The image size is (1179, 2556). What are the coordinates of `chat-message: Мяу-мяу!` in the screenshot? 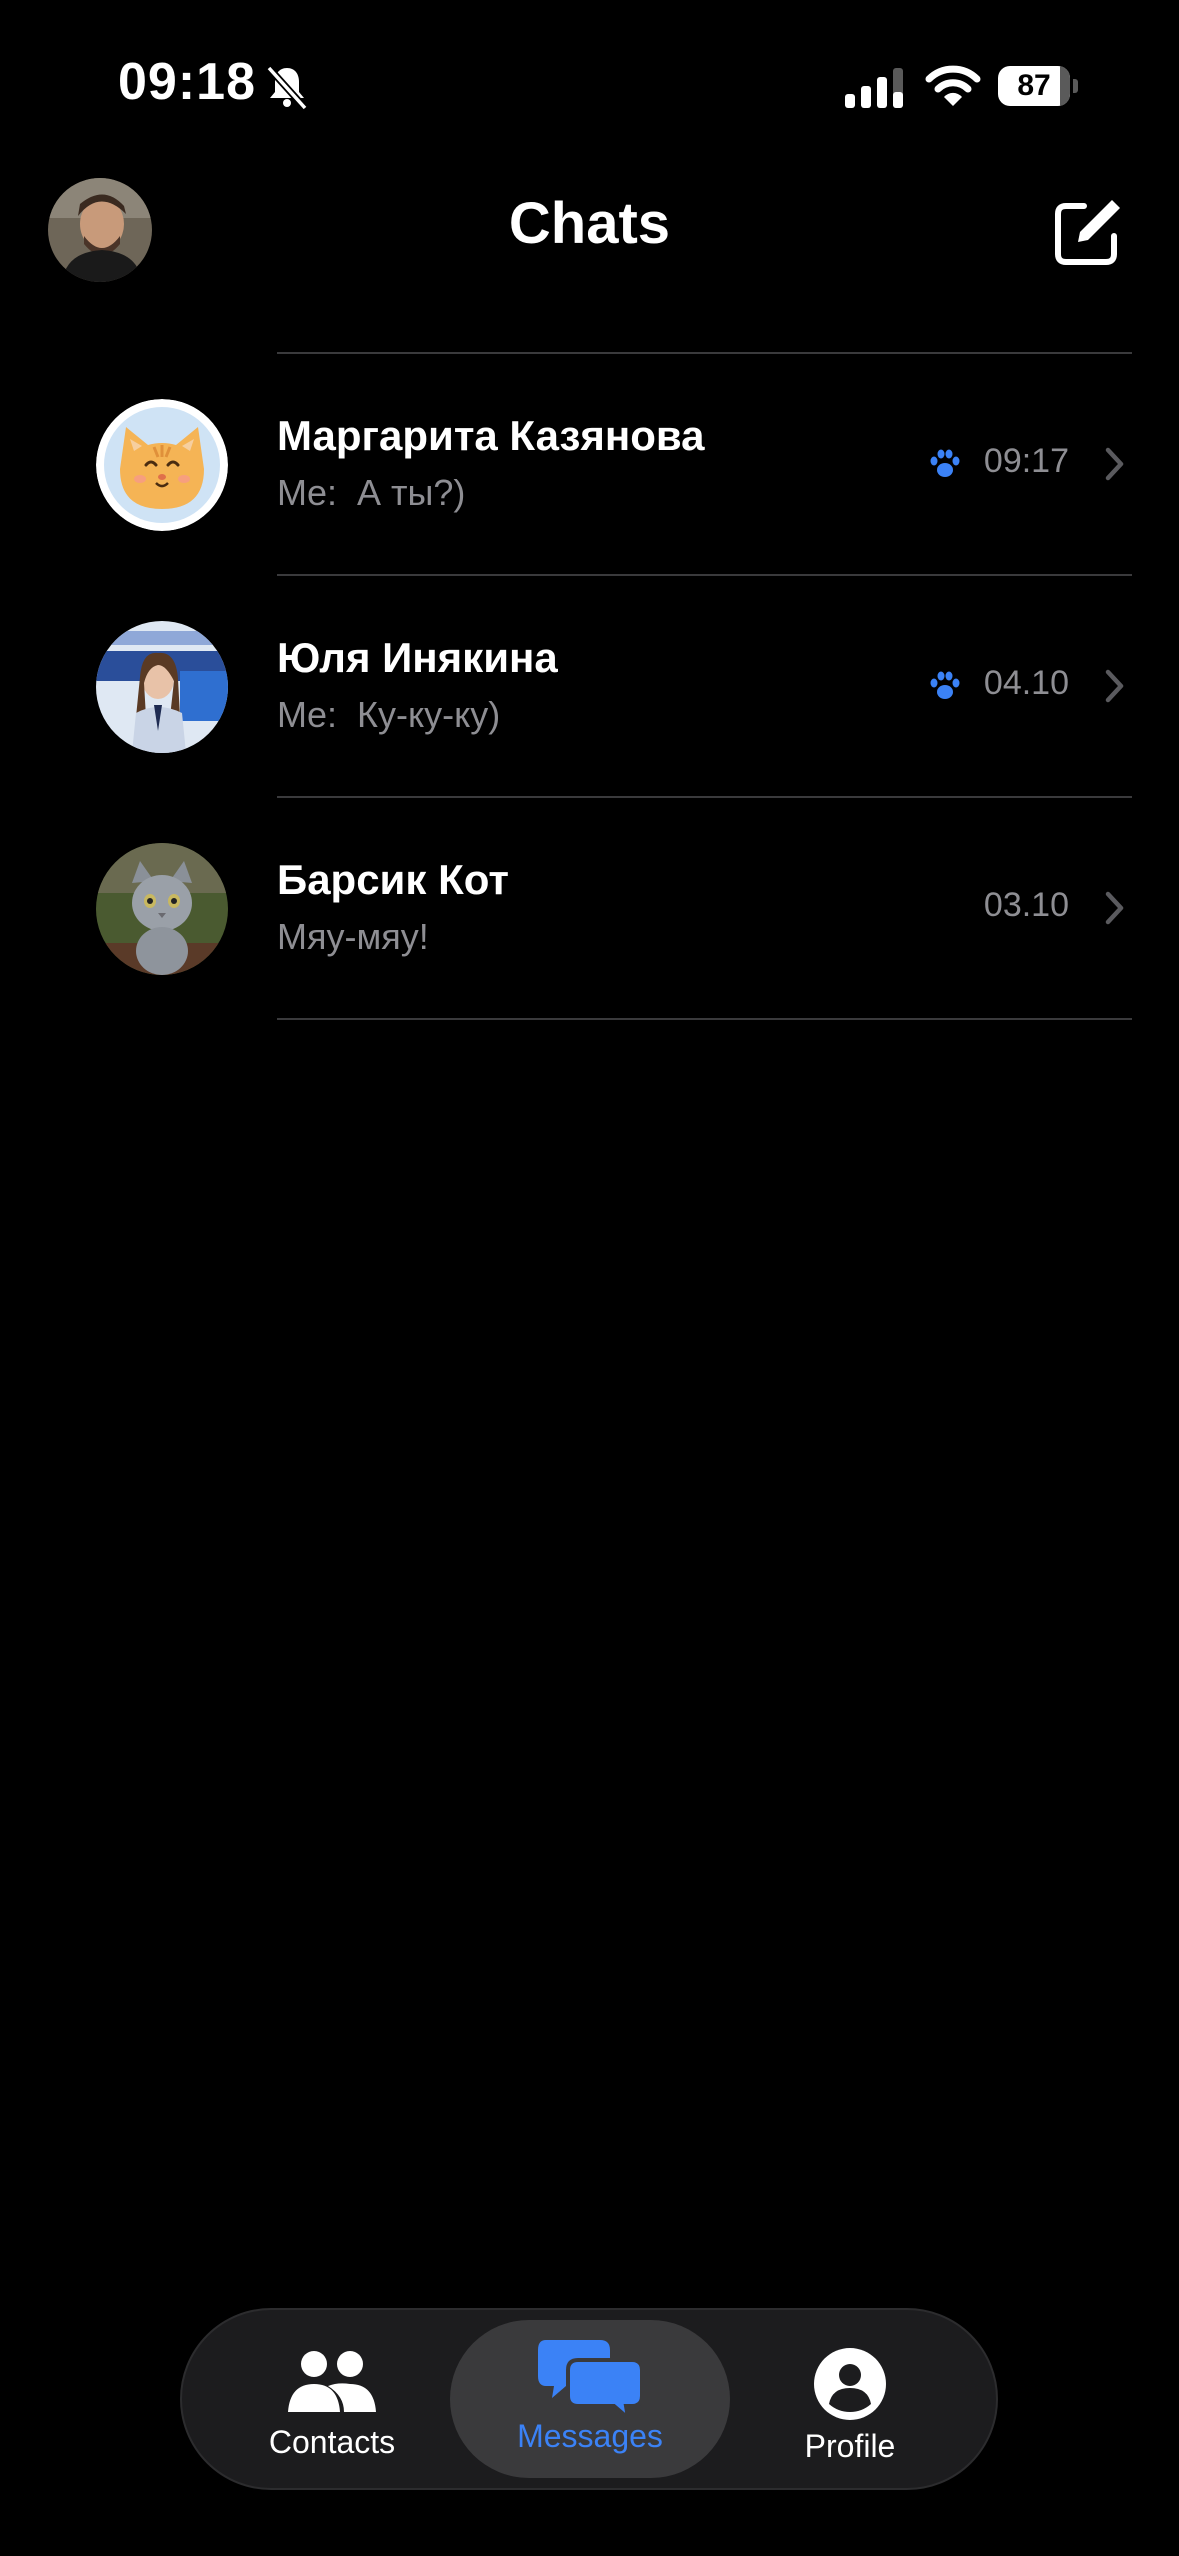 It's located at (353, 936).